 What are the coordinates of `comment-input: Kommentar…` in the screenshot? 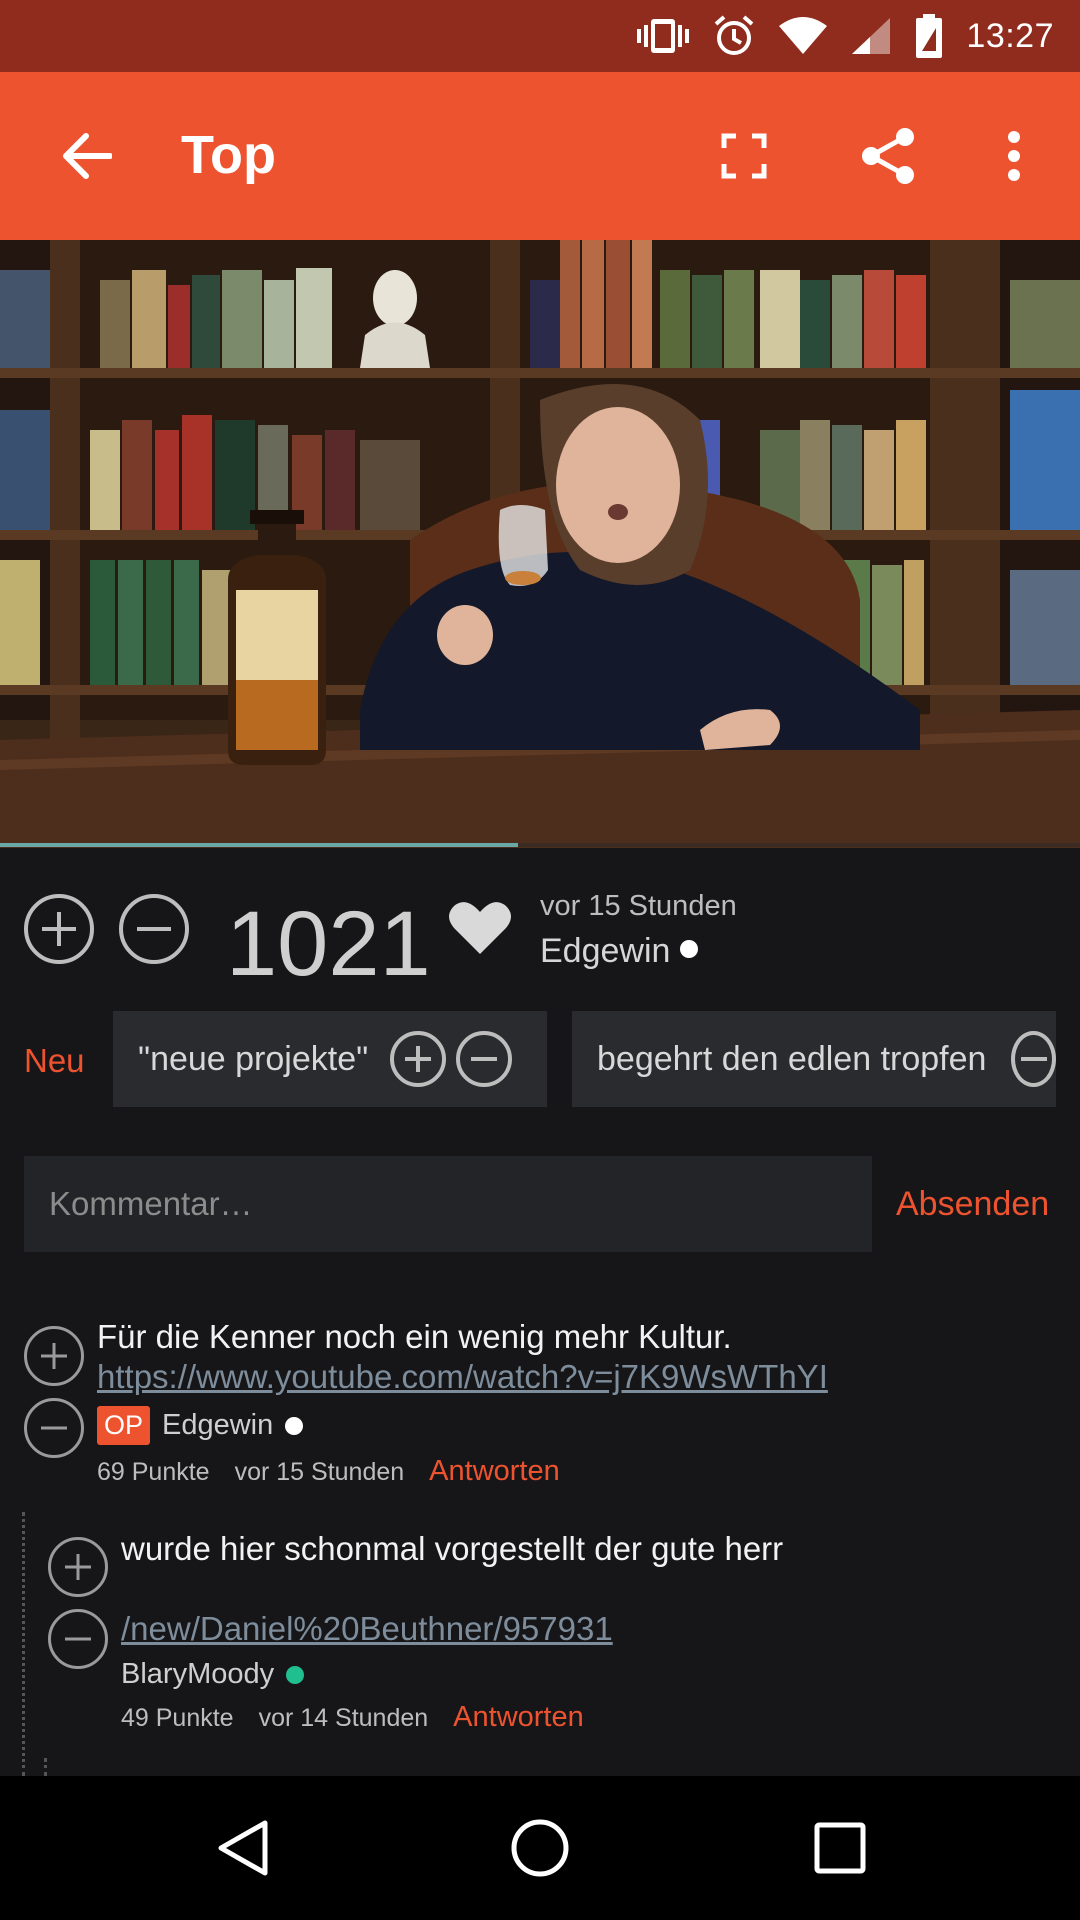 It's located at (448, 1204).